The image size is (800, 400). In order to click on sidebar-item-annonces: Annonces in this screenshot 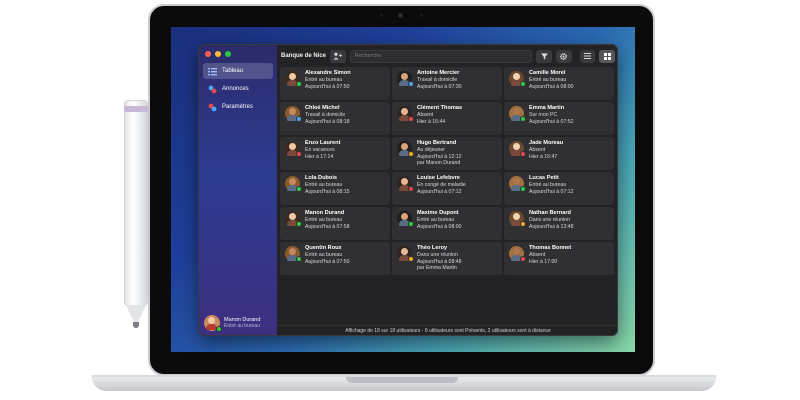, I will do `click(238, 89)`.